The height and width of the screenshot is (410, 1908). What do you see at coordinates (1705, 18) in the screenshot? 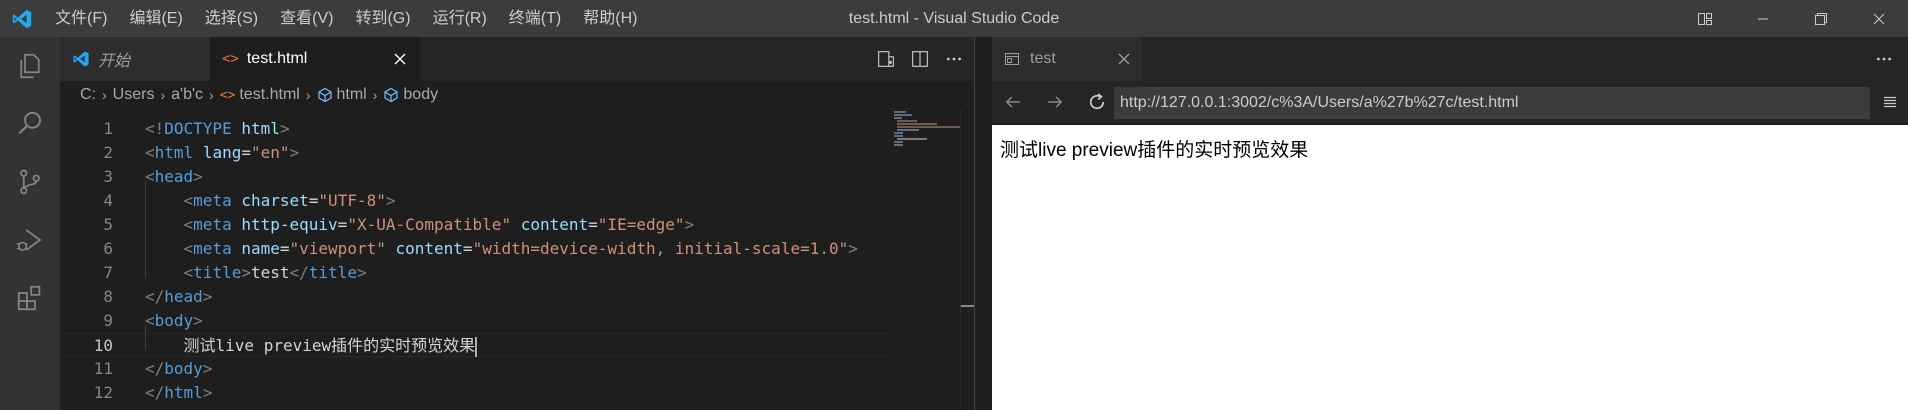
I see `layout-toggle-icon` at bounding box center [1705, 18].